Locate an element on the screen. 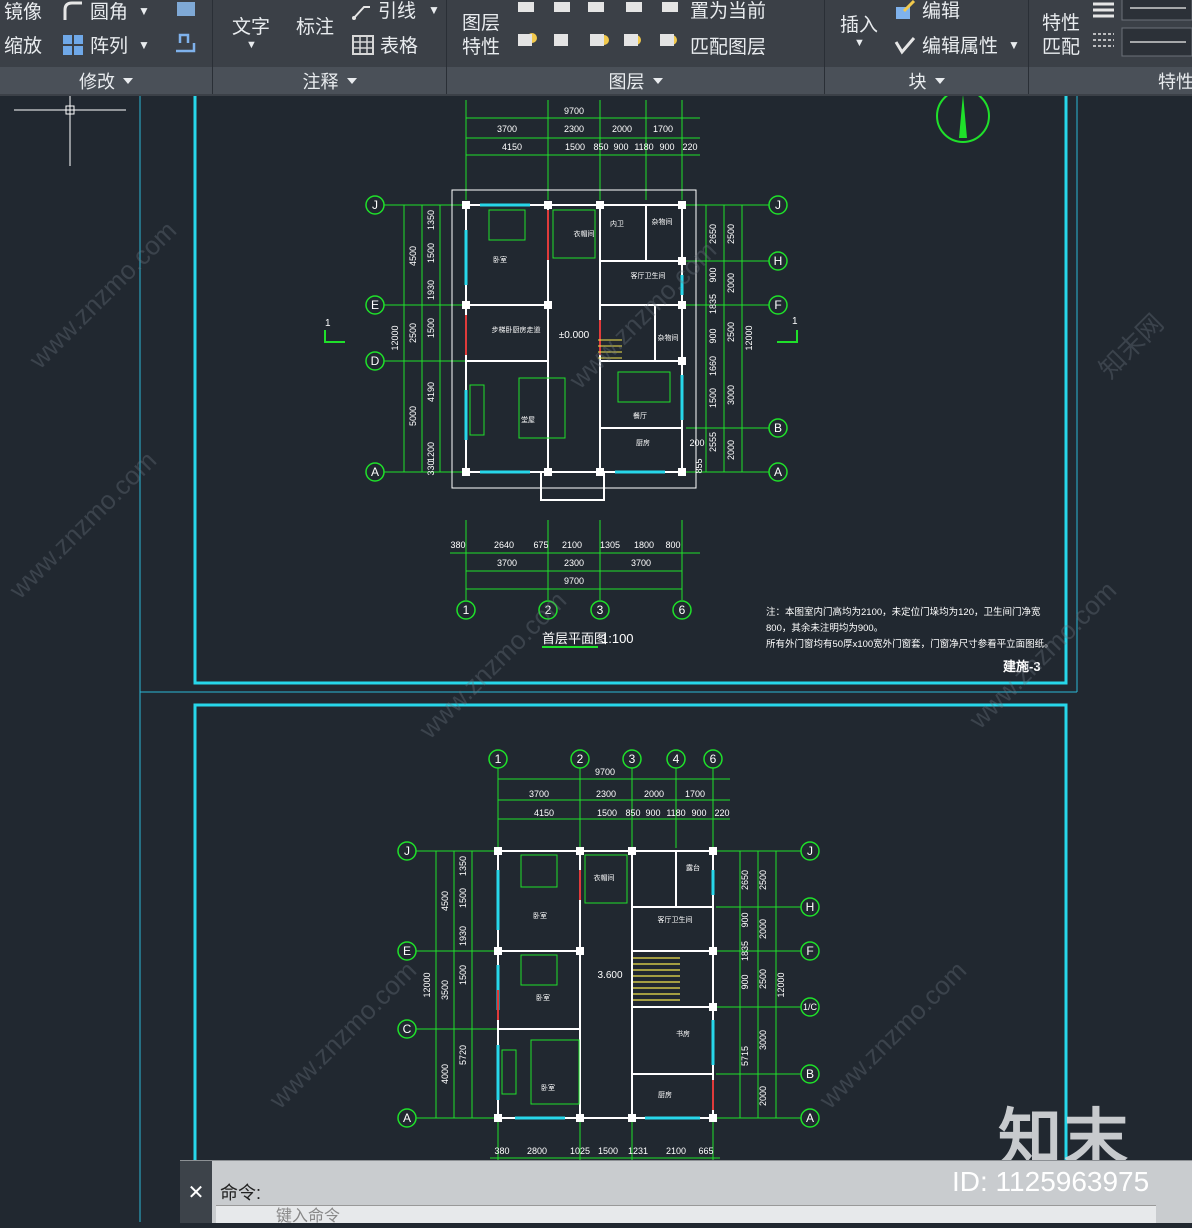 The height and width of the screenshot is (1228, 1192). offset-icon is located at coordinates (185, 43).